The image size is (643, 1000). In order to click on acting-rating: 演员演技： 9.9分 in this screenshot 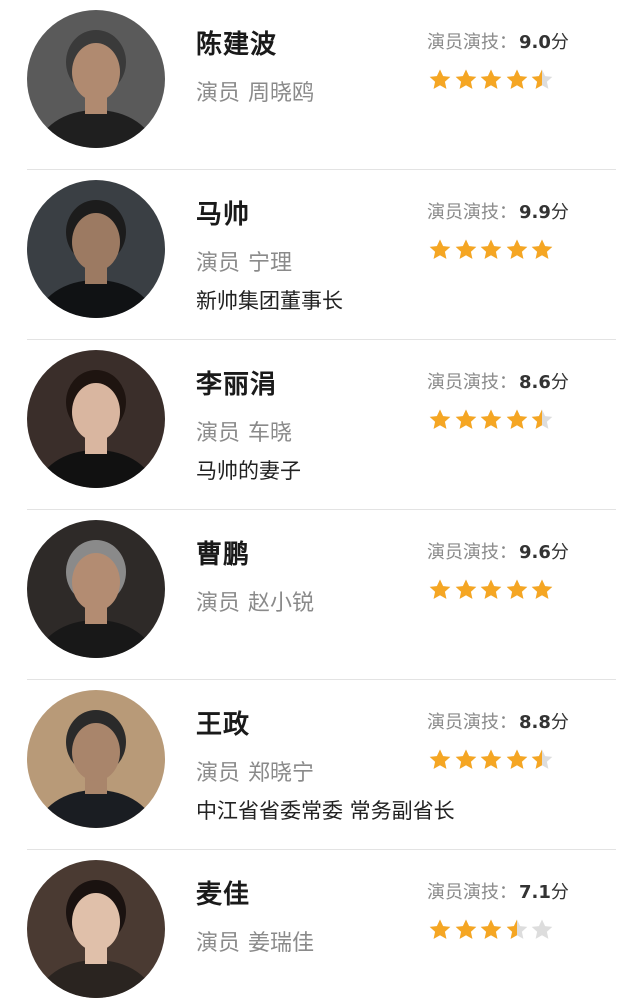, I will do `click(498, 211)`.